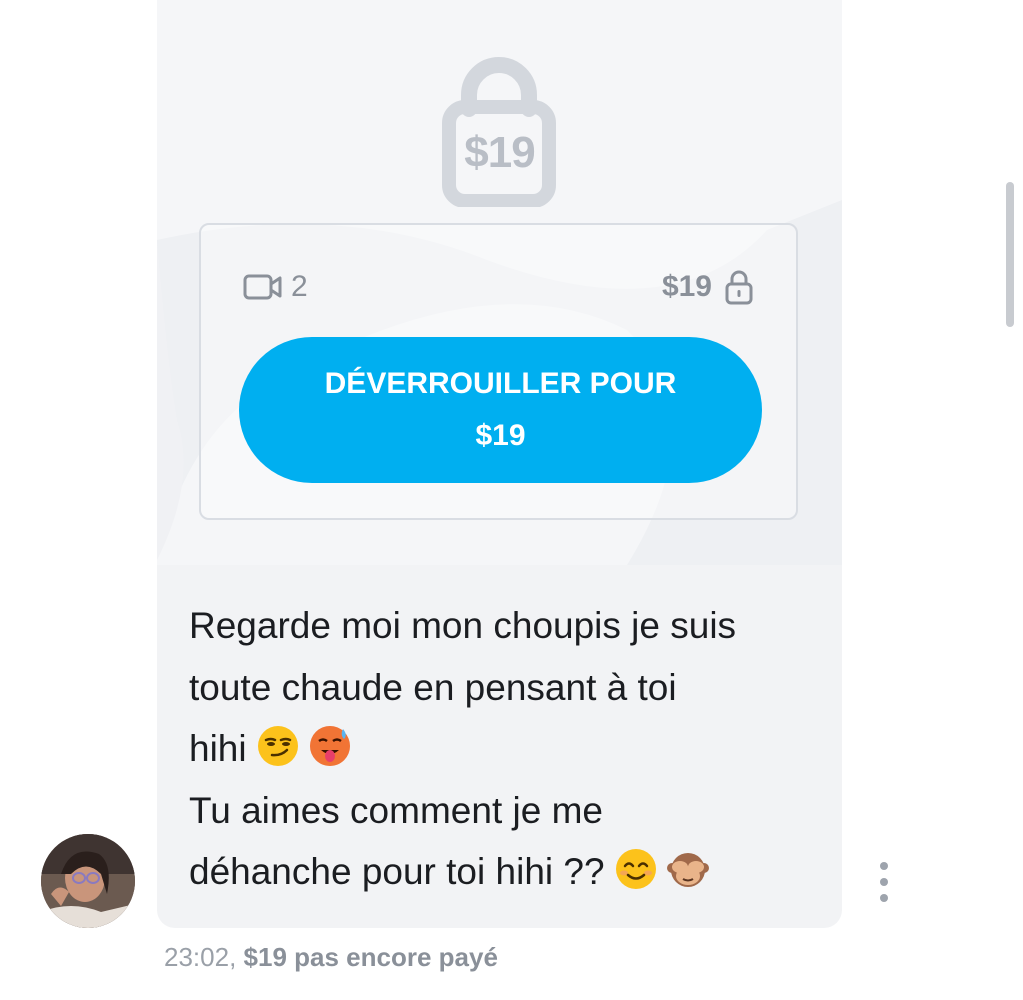 This screenshot has width=1023, height=1000. Describe the element at coordinates (635, 869) in the screenshot. I see `smiling-face-emoji-icon` at that location.